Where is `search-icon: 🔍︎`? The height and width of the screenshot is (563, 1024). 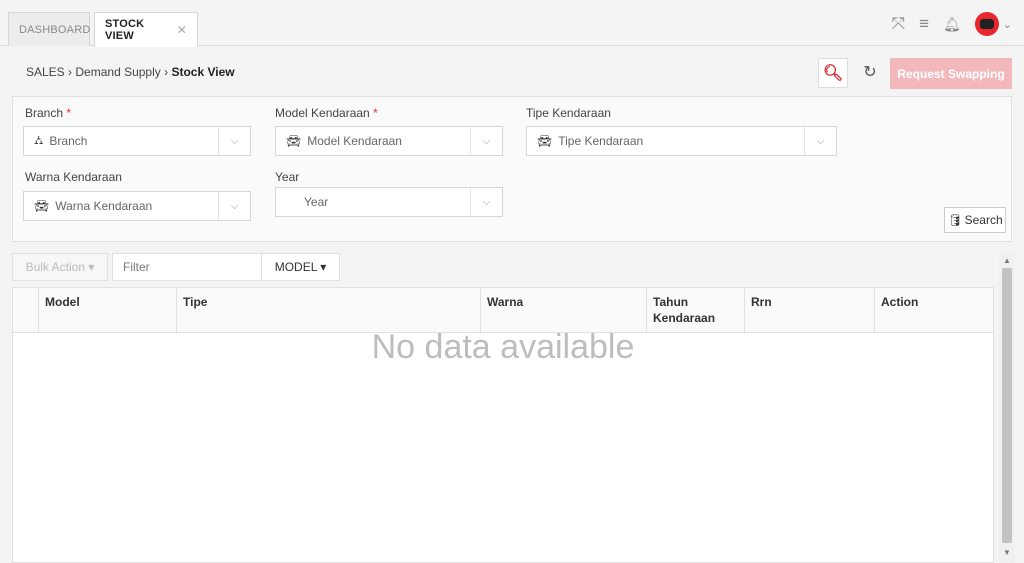 search-icon: 🔍︎ is located at coordinates (833, 73).